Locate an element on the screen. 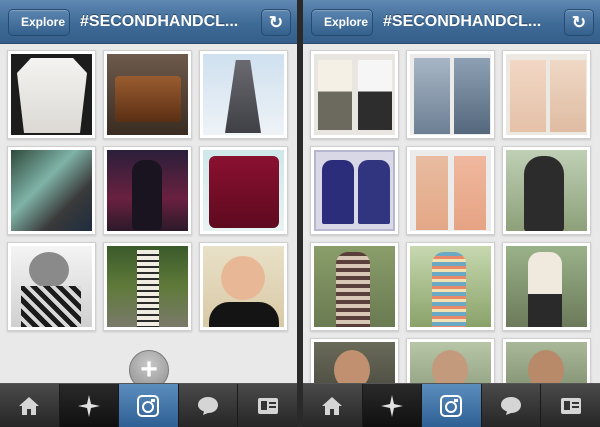 This screenshot has width=600, height=427. plus-icon: + is located at coordinates (149, 369).